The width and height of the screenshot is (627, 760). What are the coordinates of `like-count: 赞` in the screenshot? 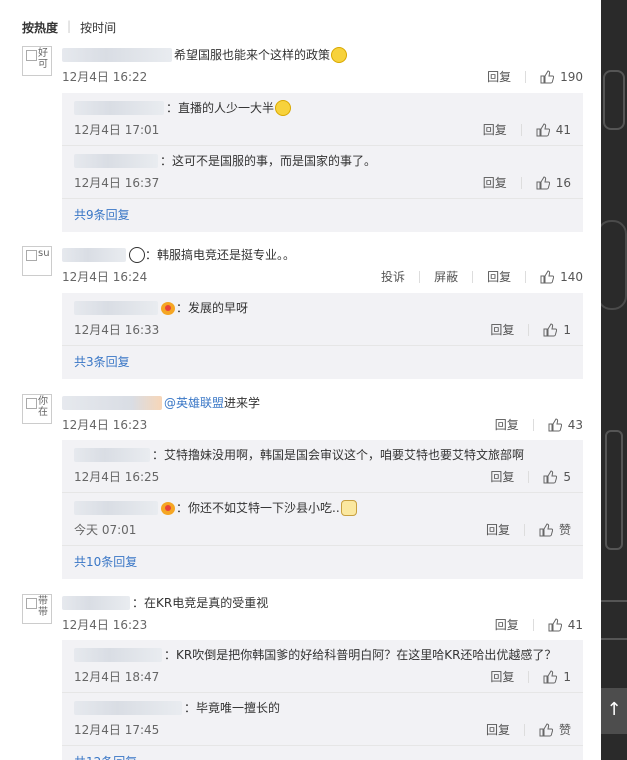 It's located at (564, 730).